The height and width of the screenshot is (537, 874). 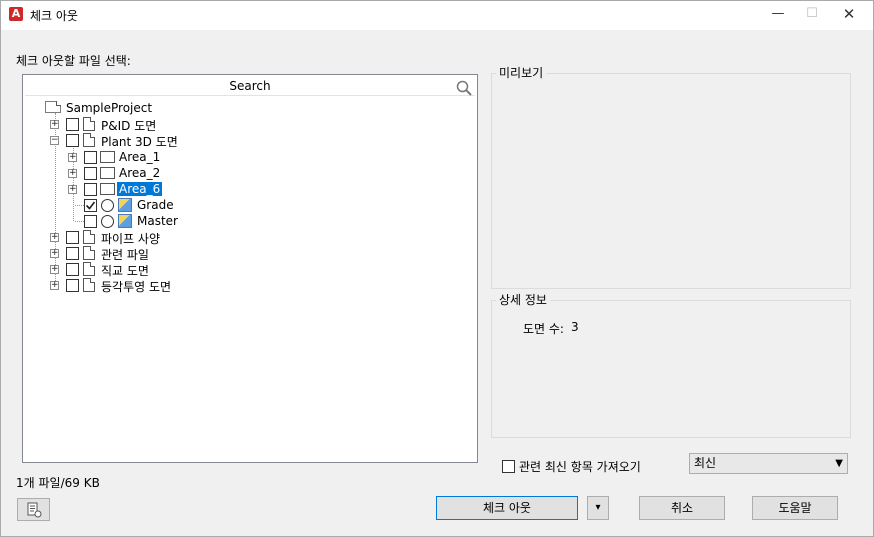 What do you see at coordinates (53, 107) in the screenshot?
I see `project-icon` at bounding box center [53, 107].